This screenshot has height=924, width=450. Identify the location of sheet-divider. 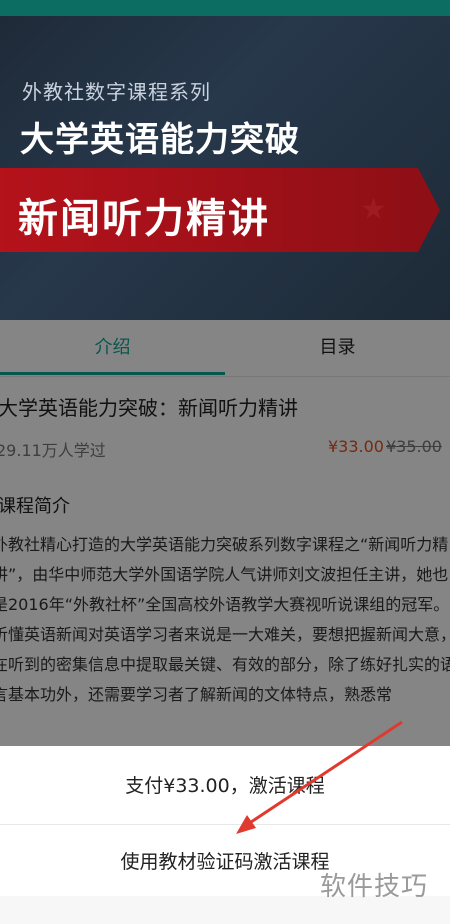
(225, 824).